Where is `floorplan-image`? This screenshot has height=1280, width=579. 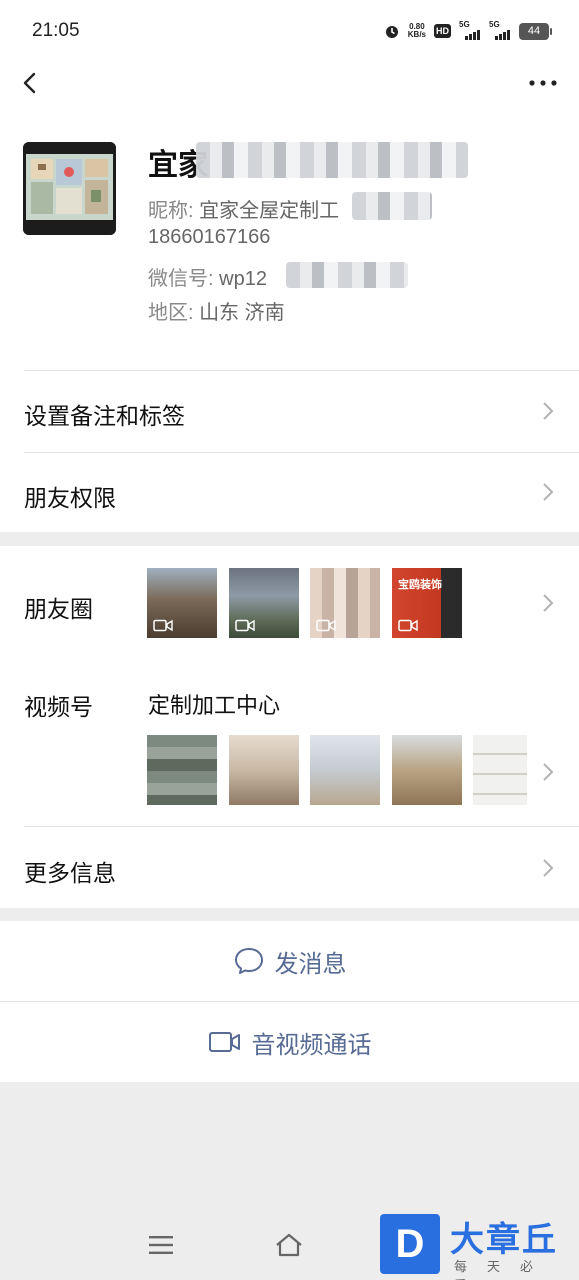 floorplan-image is located at coordinates (69, 188).